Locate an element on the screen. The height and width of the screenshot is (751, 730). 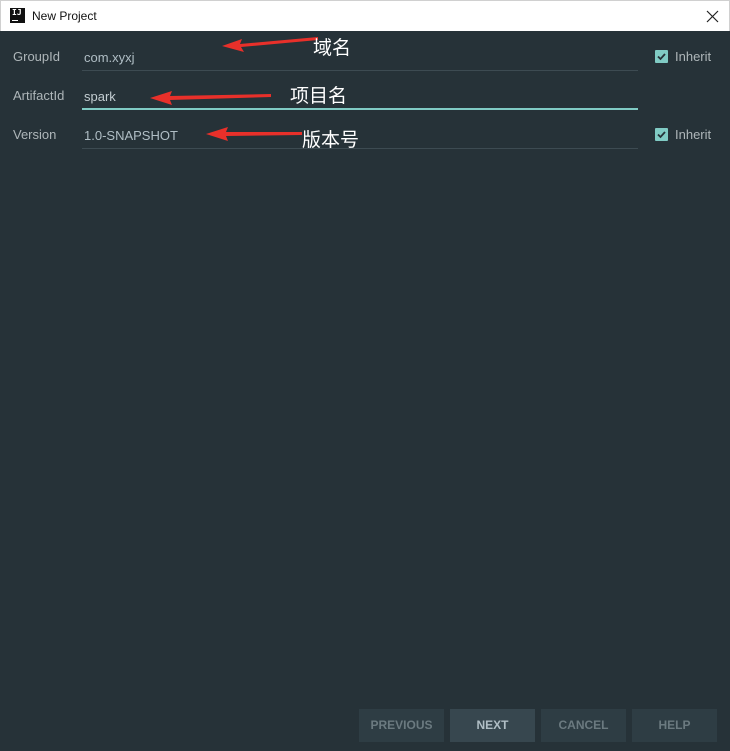
group-id-row: GroupId Inherit is located at coordinates (365, 58).